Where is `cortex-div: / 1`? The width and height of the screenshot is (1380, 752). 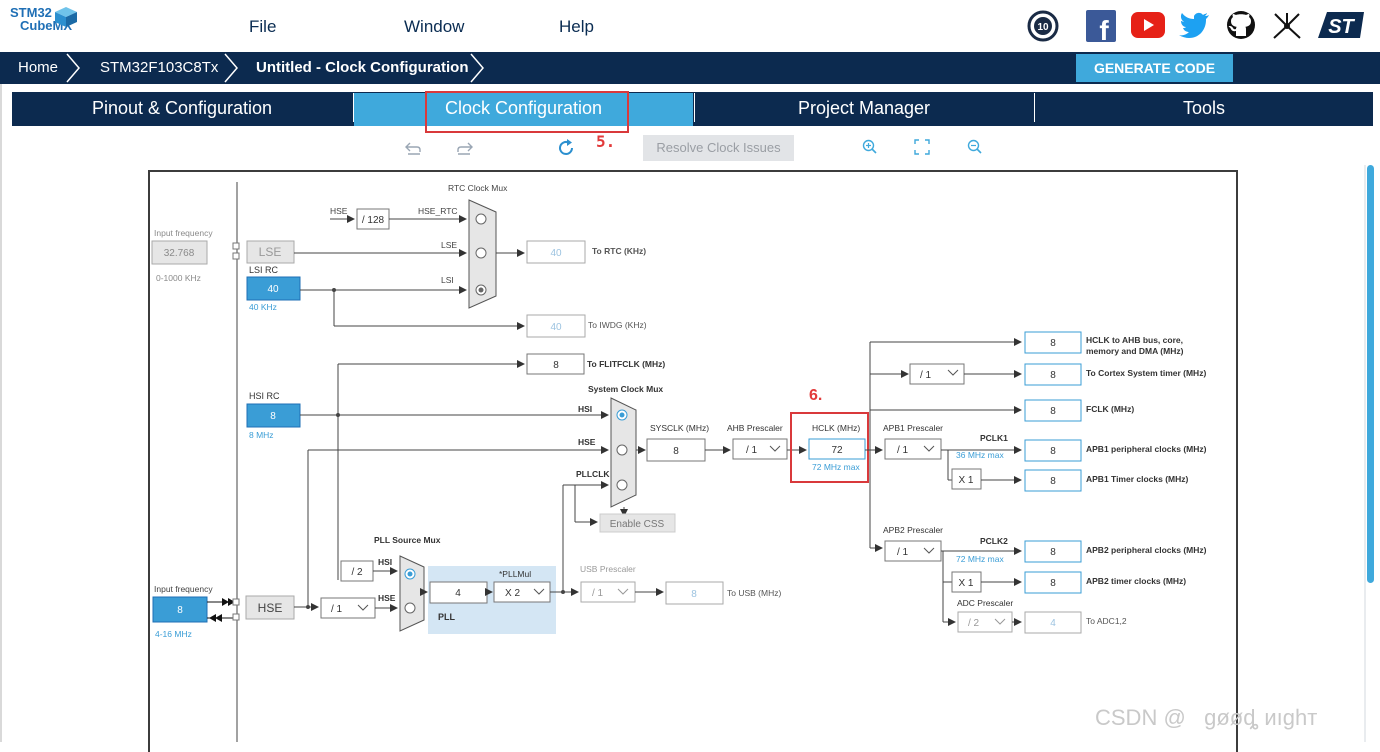
cortex-div: / 1 is located at coordinates (926, 375).